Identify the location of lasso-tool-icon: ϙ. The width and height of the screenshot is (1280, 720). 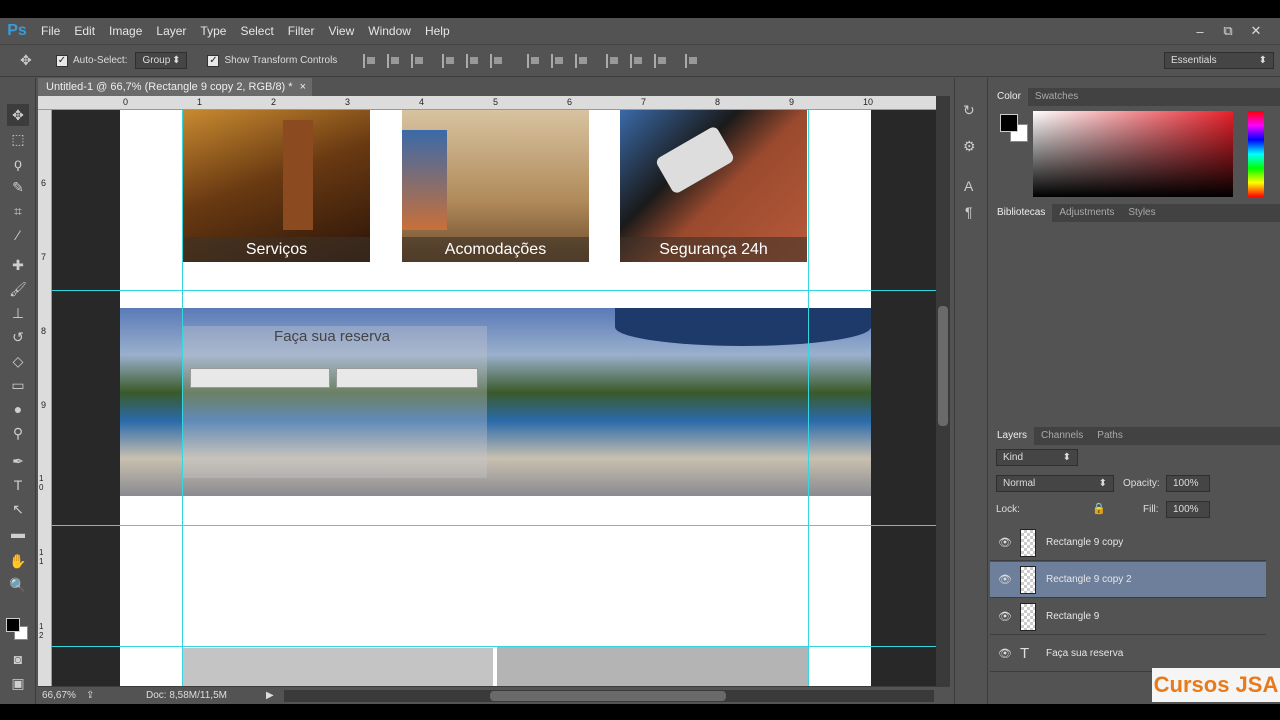
(18, 163).